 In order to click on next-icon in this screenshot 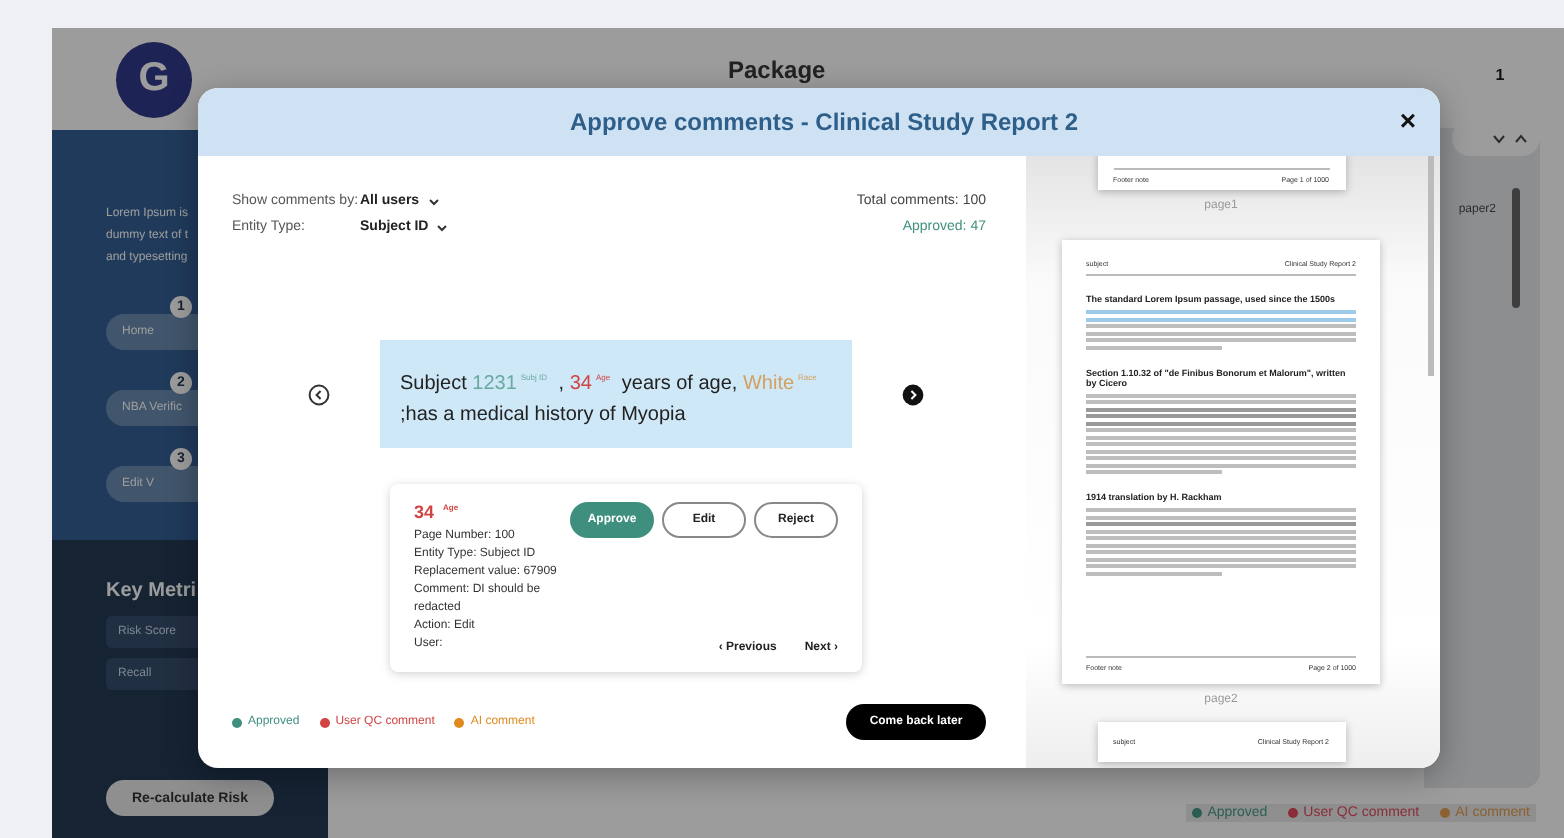, I will do `click(913, 394)`.